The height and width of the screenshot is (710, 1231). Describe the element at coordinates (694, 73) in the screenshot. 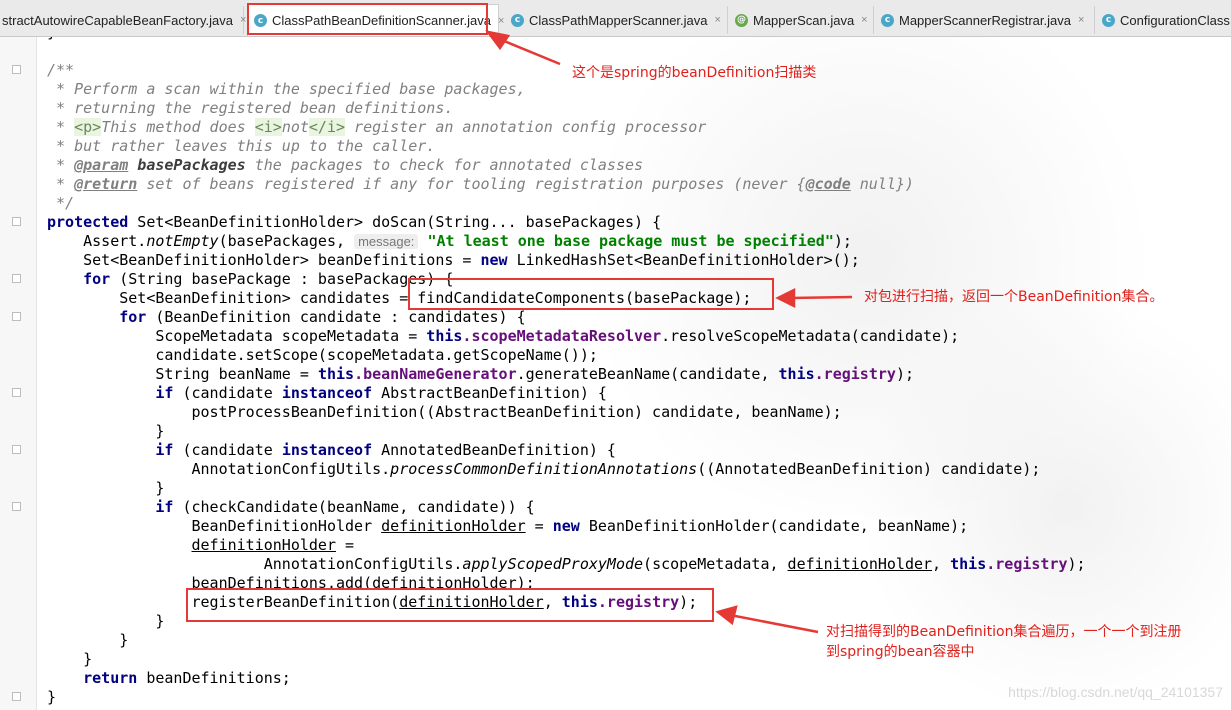

I see `annotation-scanner-class: 这个是spring的beanDefinition扫描类` at that location.